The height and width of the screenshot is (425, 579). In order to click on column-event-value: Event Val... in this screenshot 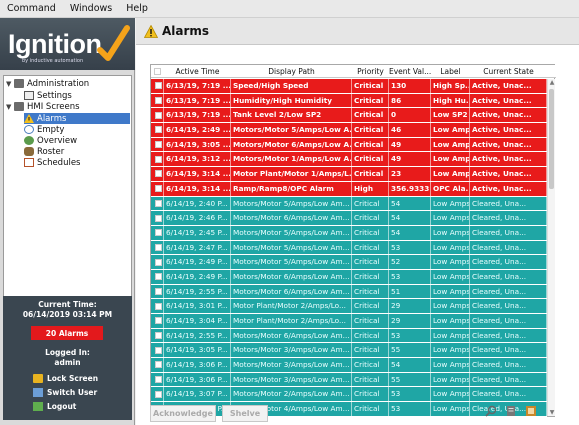, I will do `click(410, 71)`.